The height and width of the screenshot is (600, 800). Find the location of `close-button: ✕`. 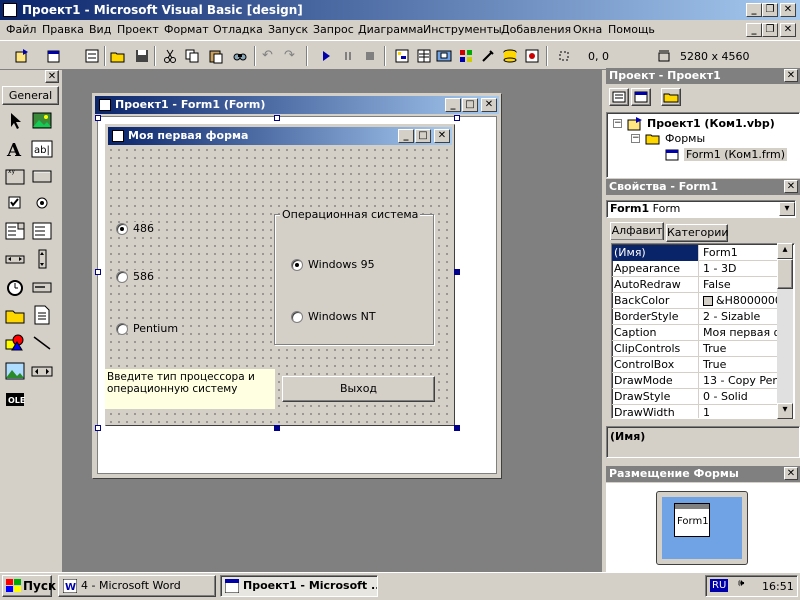

close-button: ✕ is located at coordinates (788, 10).